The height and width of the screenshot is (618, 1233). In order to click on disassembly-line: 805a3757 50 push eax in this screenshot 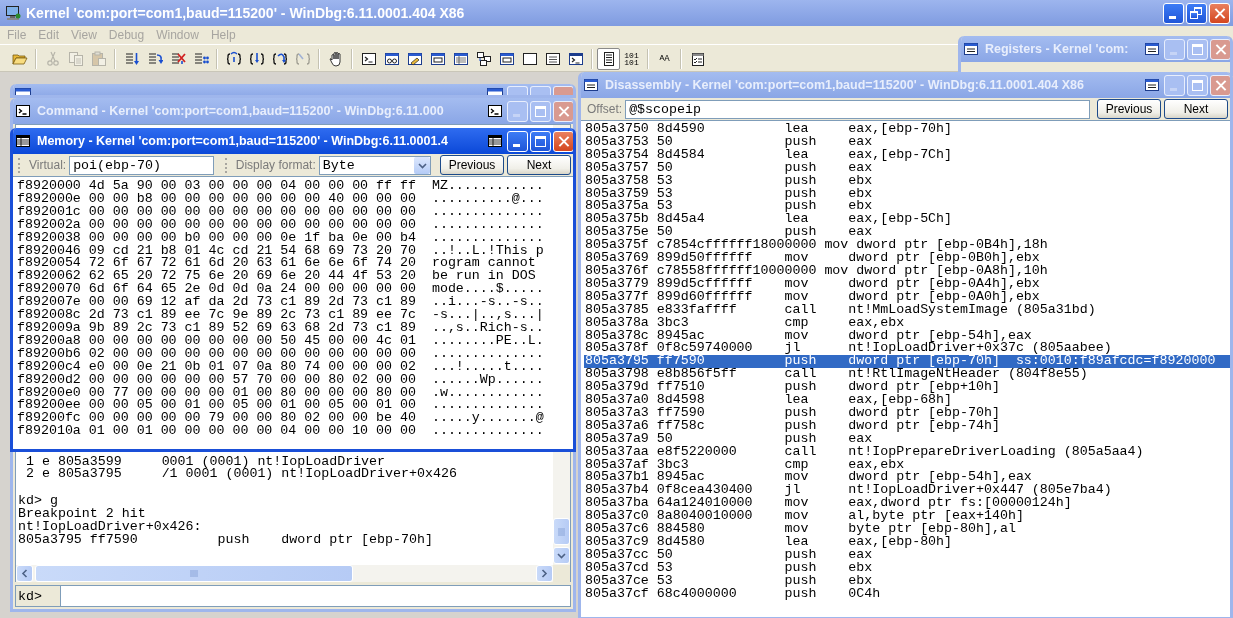, I will do `click(907, 168)`.